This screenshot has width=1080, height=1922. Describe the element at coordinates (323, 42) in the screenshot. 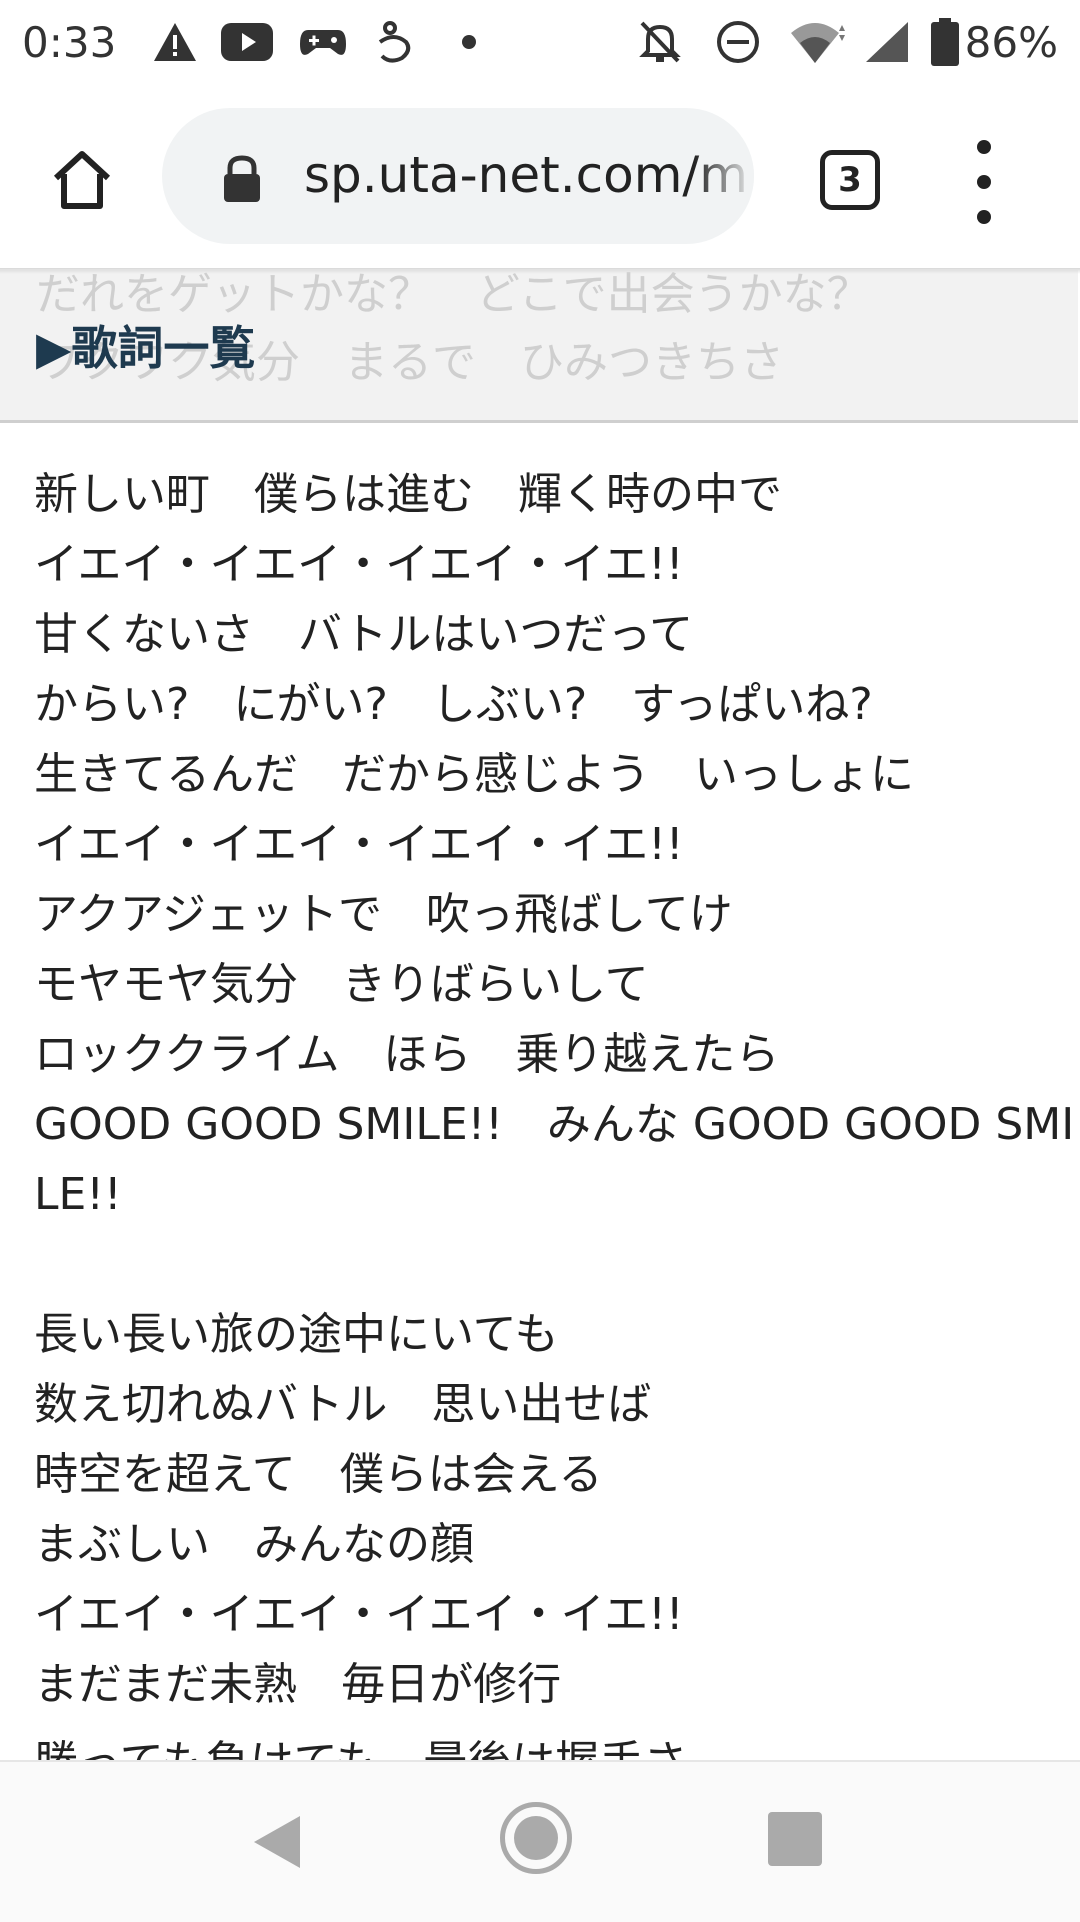

I see `game-controller-icon` at that location.